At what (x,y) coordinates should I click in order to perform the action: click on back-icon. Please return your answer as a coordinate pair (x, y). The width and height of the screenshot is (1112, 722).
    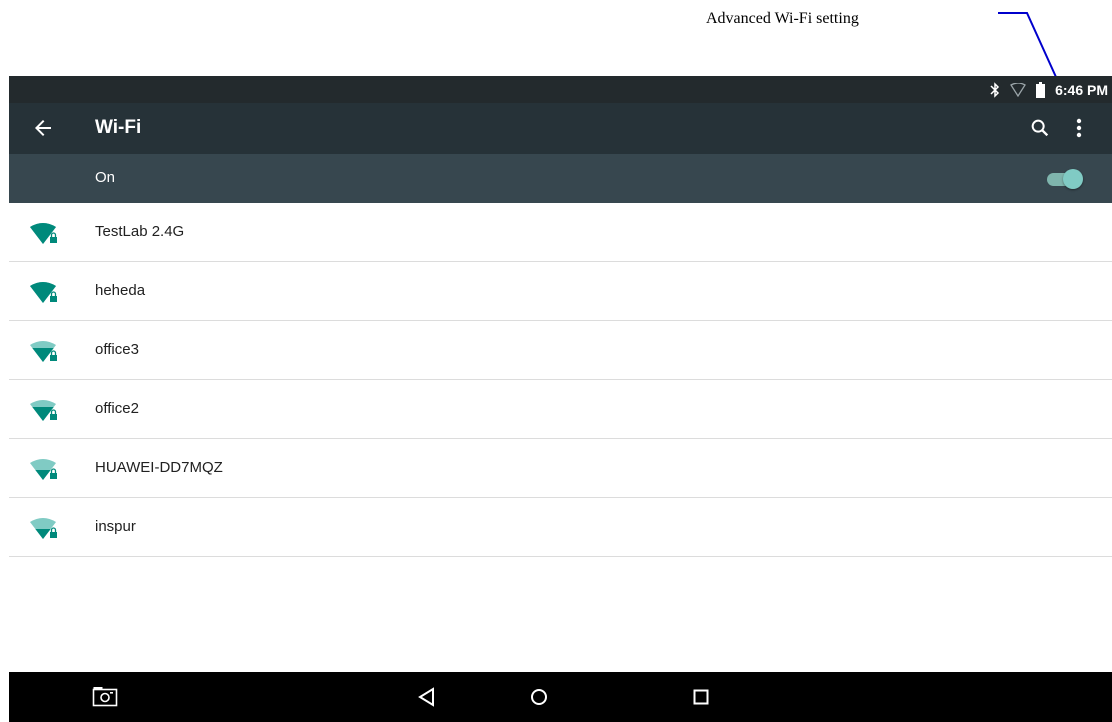
    Looking at the image, I should click on (427, 697).